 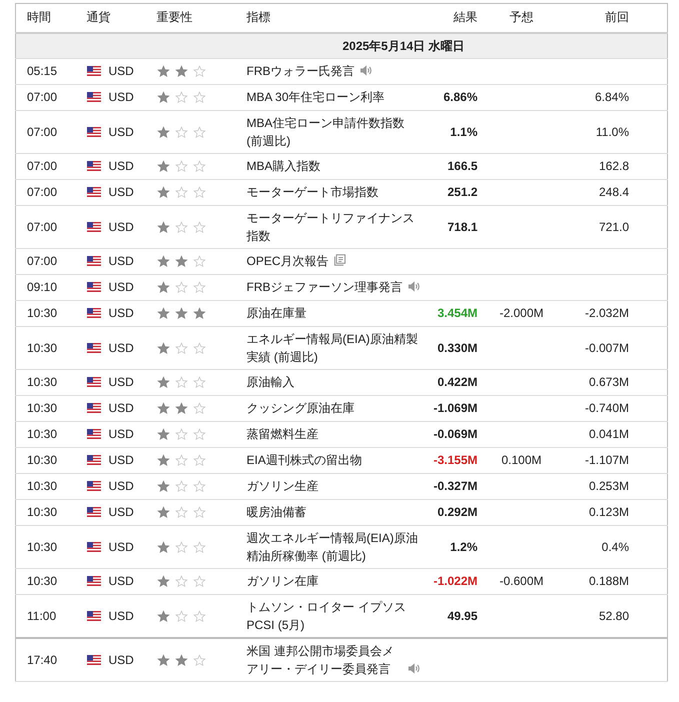 I want to click on previous-value: 6.84%, so click(x=611, y=97).